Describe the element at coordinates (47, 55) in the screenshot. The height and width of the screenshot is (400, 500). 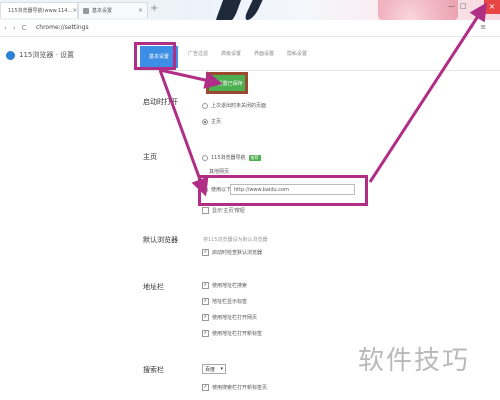
I see `logo-text: 115浏览器 · 设置` at that location.